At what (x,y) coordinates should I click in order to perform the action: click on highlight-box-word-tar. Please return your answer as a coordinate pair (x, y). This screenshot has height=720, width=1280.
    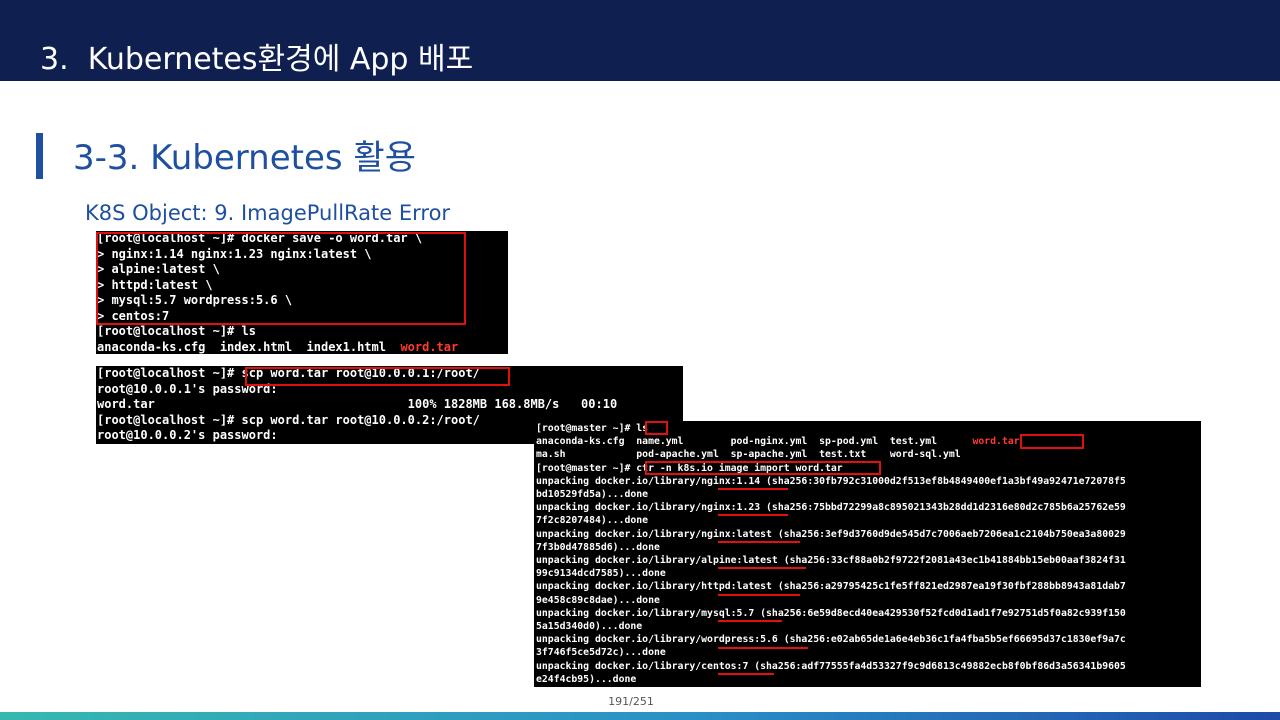
    Looking at the image, I should click on (1052, 441).